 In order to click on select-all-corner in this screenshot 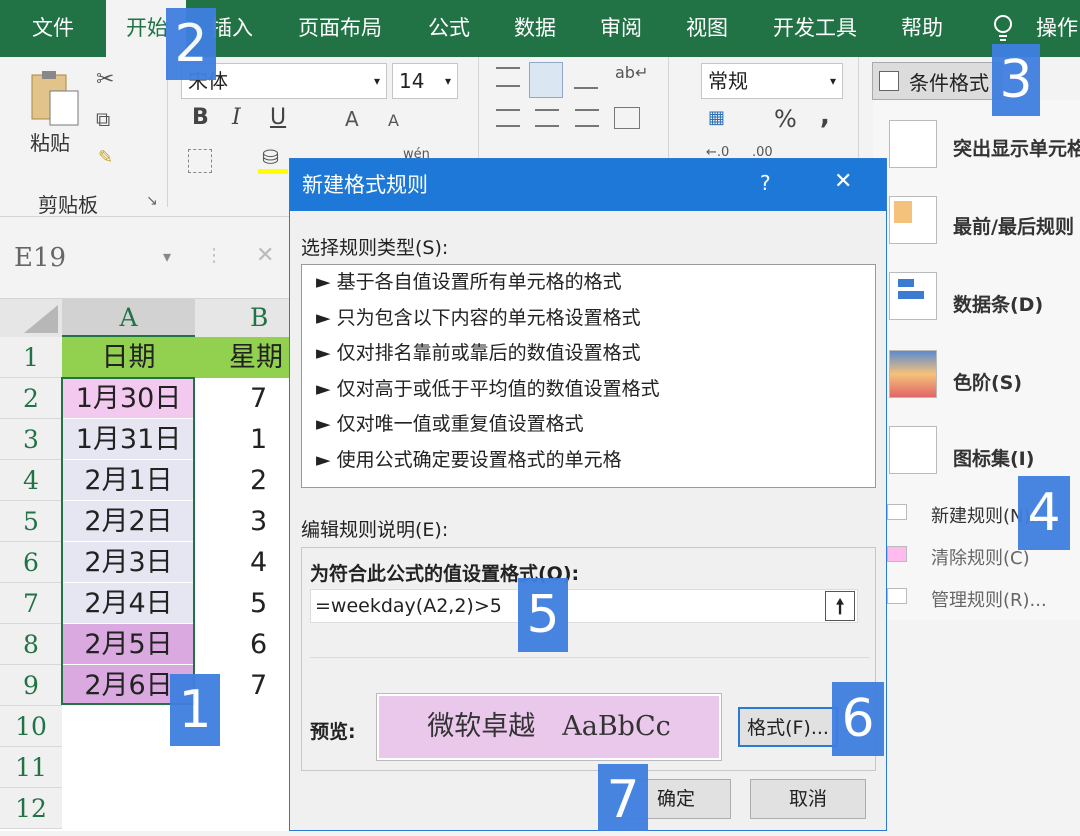, I will do `click(31, 318)`.